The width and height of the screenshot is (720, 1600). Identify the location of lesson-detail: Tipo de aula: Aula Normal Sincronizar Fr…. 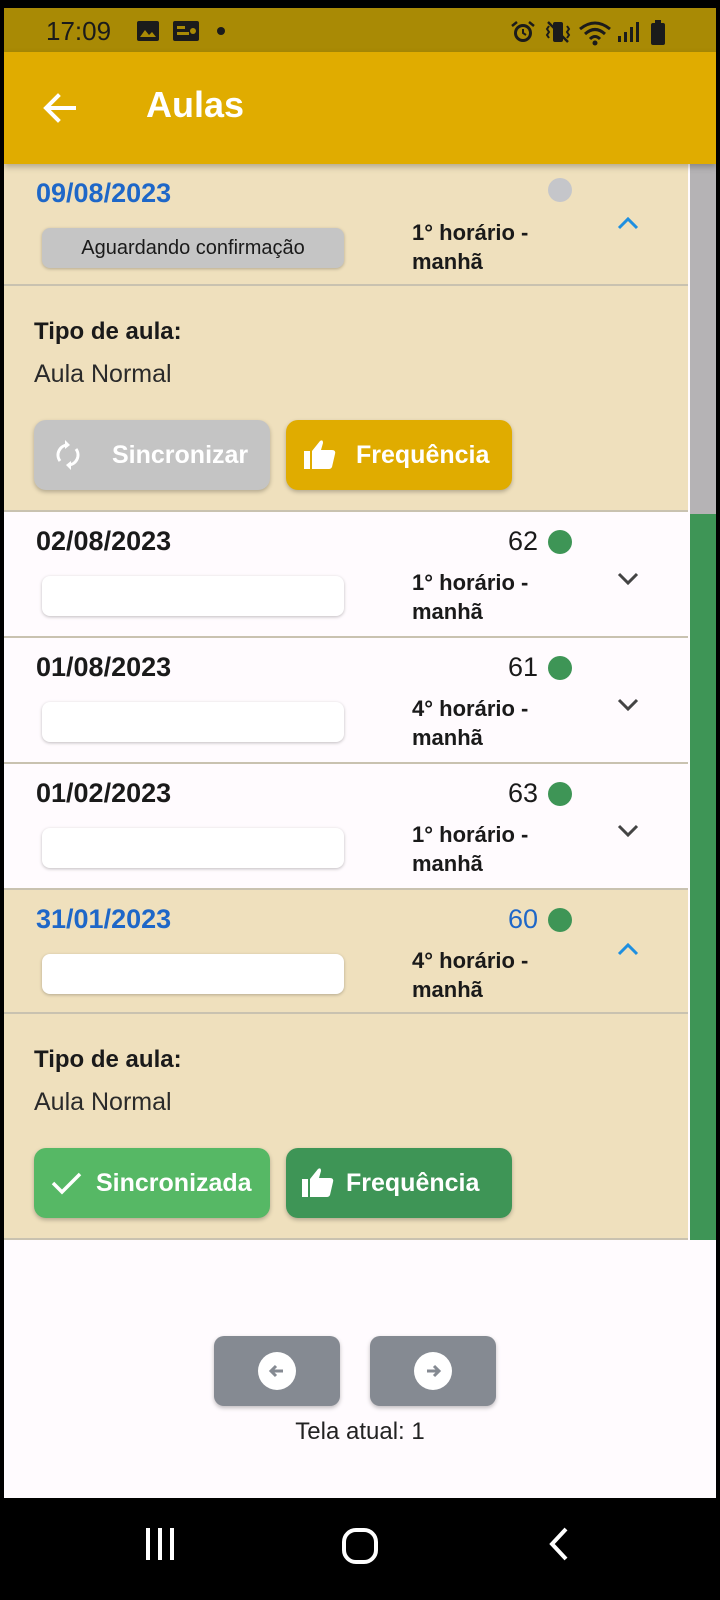
(346, 399).